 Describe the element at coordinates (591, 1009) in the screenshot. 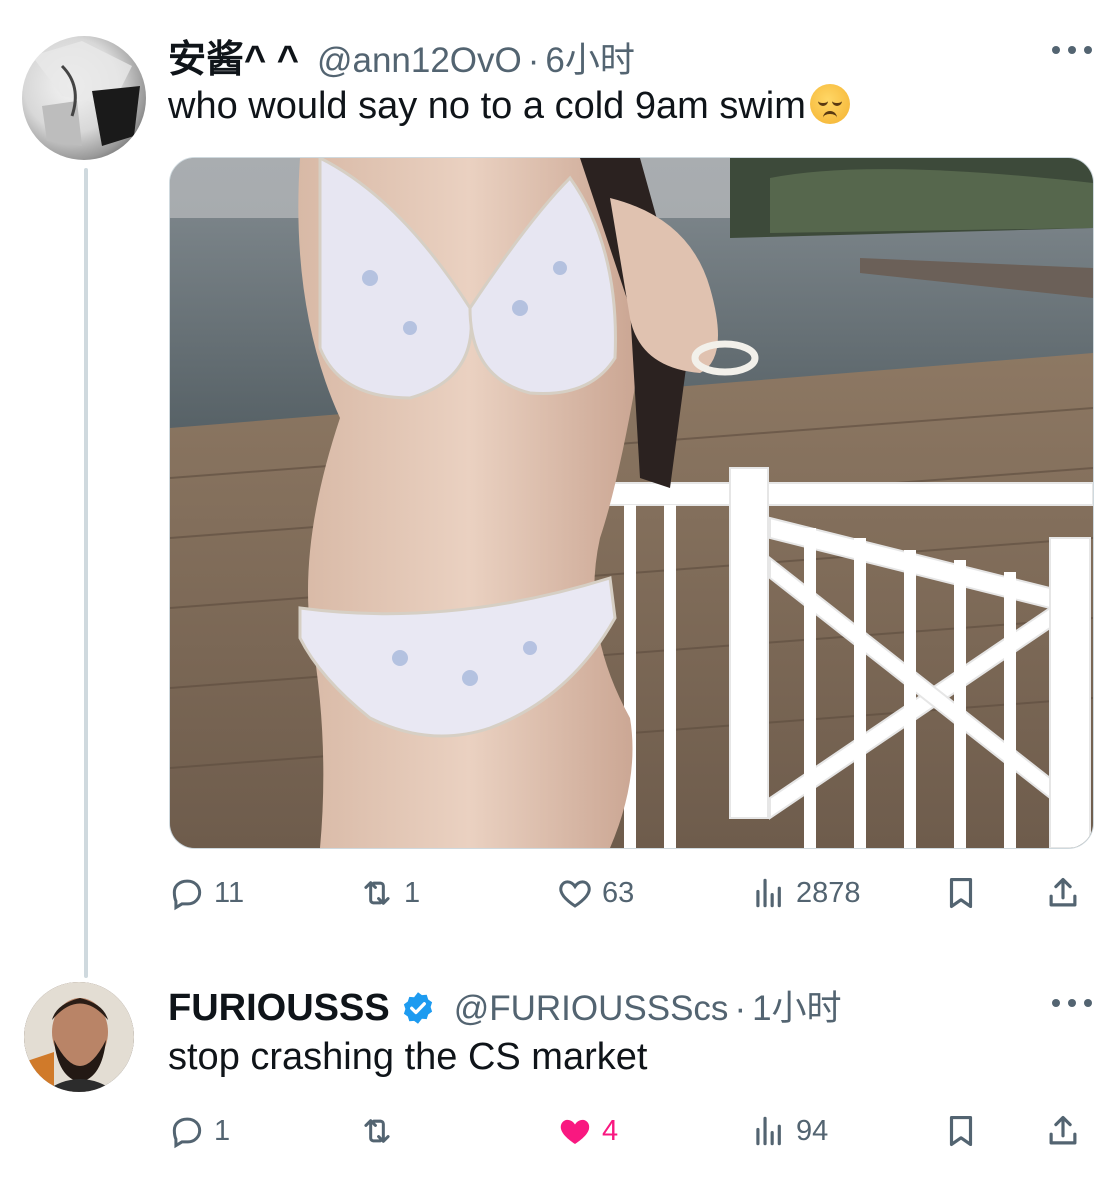

I see `author-handle: @FURIOUSSScs` at that location.